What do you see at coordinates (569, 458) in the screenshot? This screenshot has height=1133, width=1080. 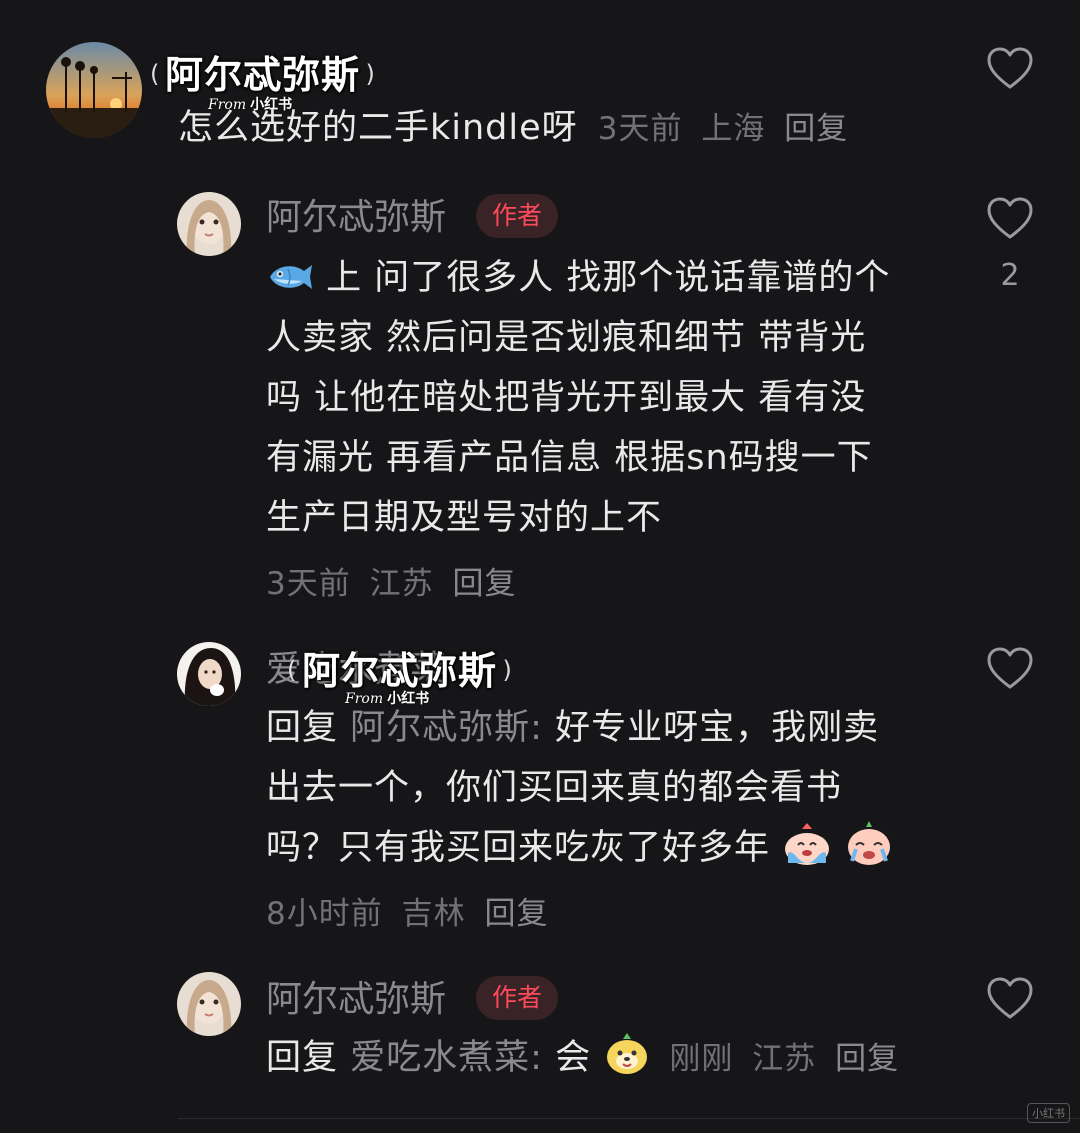 I see `comment-line: 有漏光 再看产品信息 根据sn码搜一下` at bounding box center [569, 458].